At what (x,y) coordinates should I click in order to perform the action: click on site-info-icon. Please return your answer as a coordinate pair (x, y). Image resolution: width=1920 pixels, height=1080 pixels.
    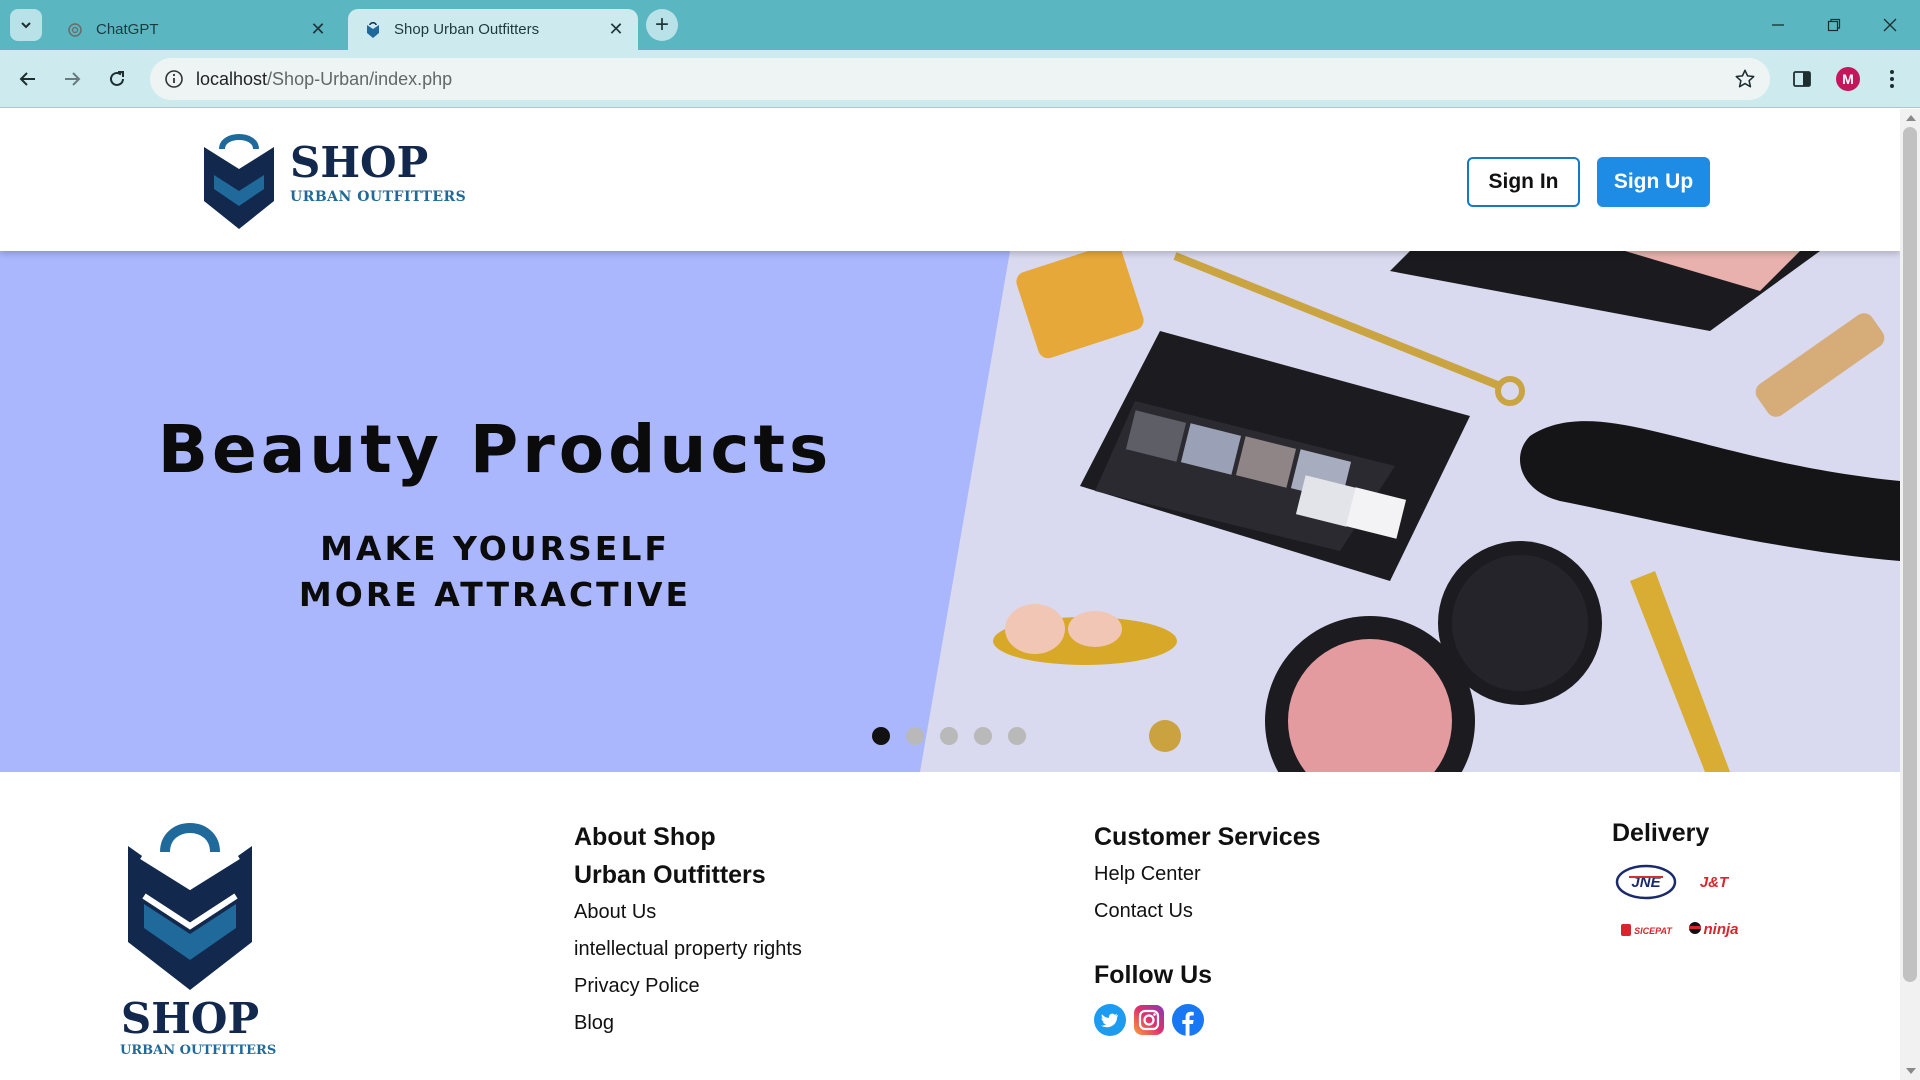
    Looking at the image, I should click on (174, 79).